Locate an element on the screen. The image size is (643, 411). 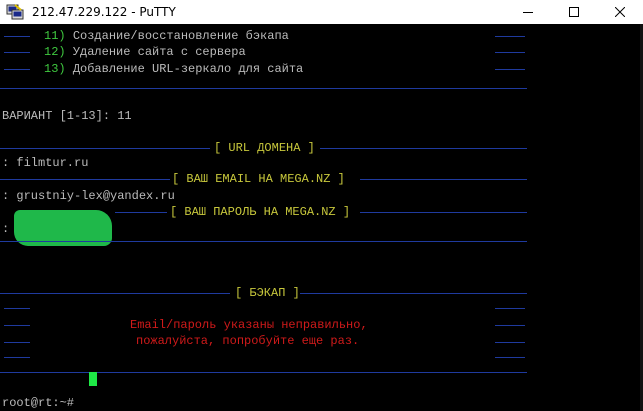
domain-header: [ URL ДОМЕНА ] is located at coordinates (264, 148).